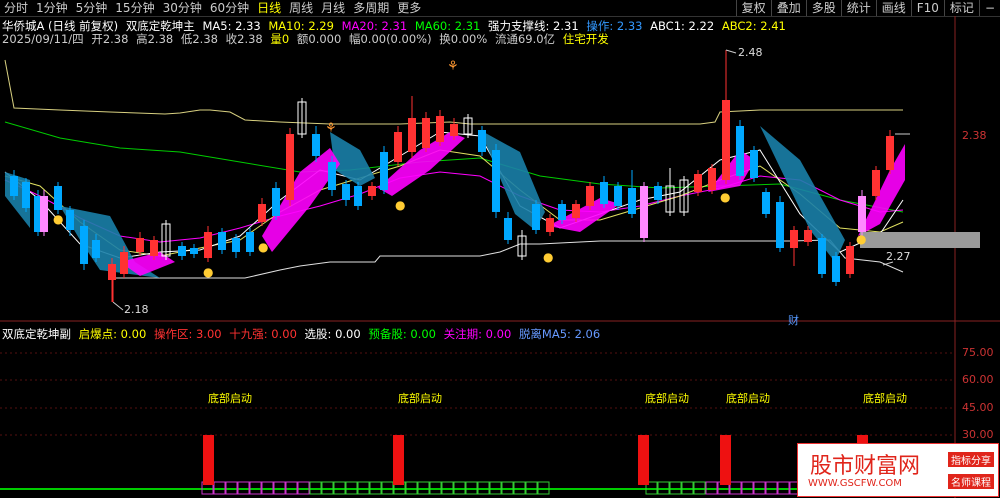 The height and width of the screenshot is (498, 1000). Describe the element at coordinates (402, 334) in the screenshot. I see `ybg-value: 预备股: 0.00` at that location.